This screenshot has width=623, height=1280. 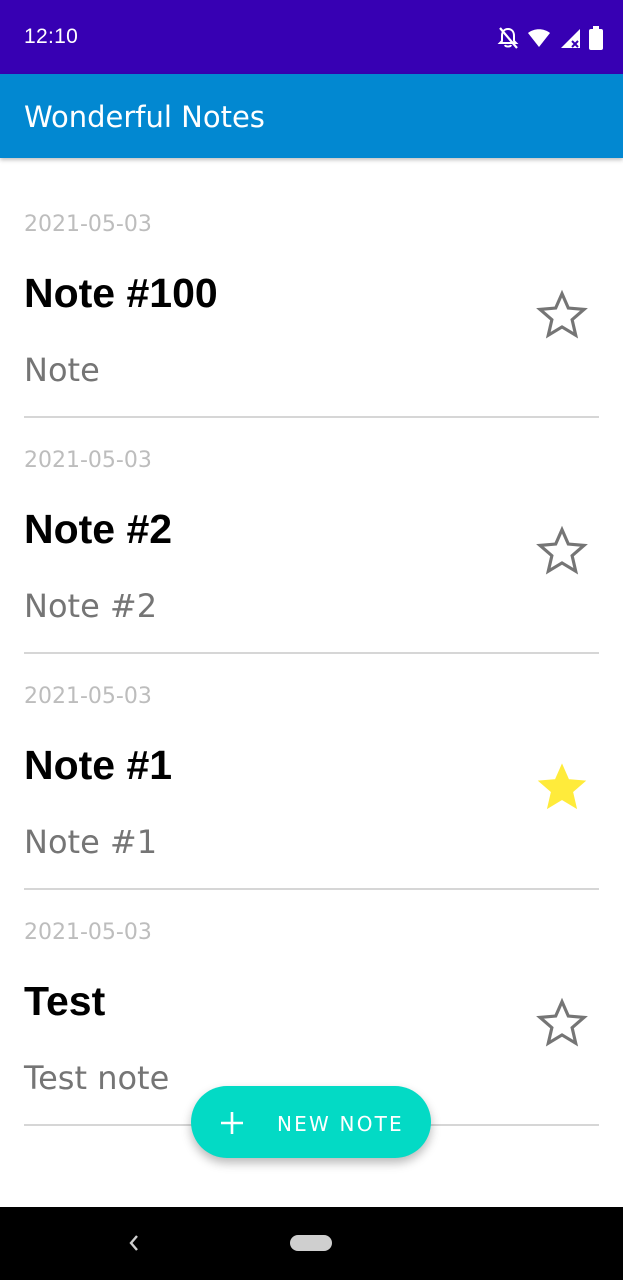 What do you see at coordinates (65, 1001) in the screenshot?
I see `note-title: Test` at bounding box center [65, 1001].